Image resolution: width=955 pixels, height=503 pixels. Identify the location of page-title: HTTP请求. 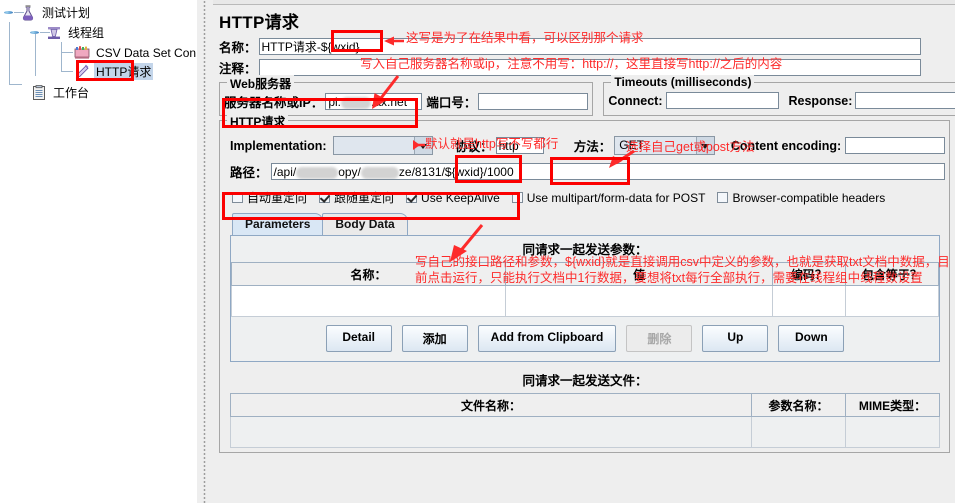
(259, 22).